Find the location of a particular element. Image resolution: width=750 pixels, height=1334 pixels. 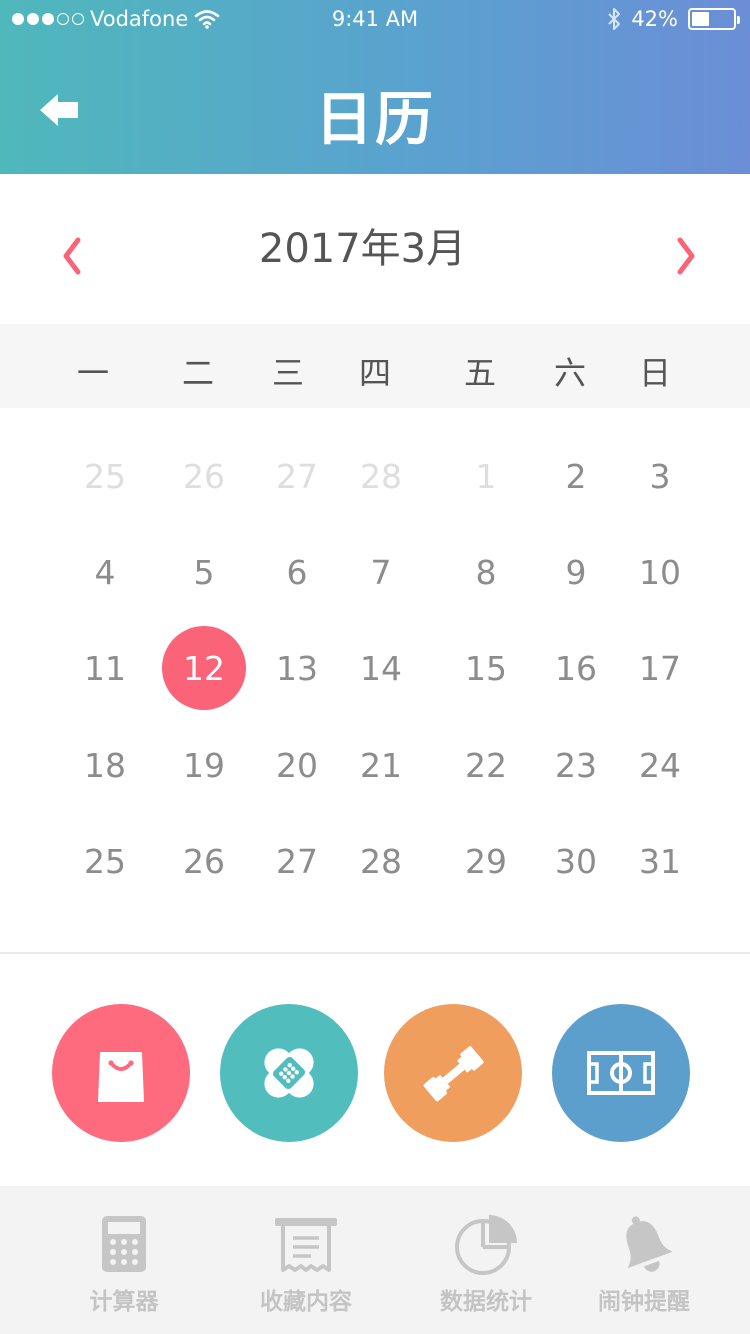

calendar-day: 19 is located at coordinates (204, 765).